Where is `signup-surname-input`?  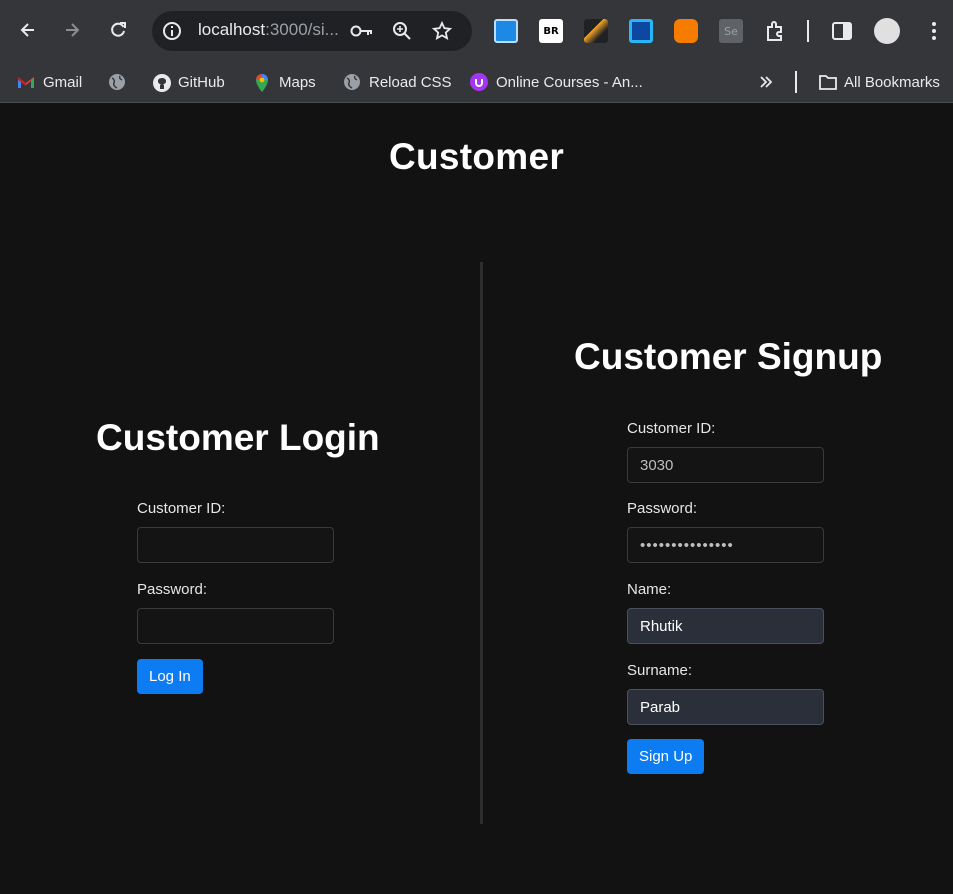 signup-surname-input is located at coordinates (725, 707).